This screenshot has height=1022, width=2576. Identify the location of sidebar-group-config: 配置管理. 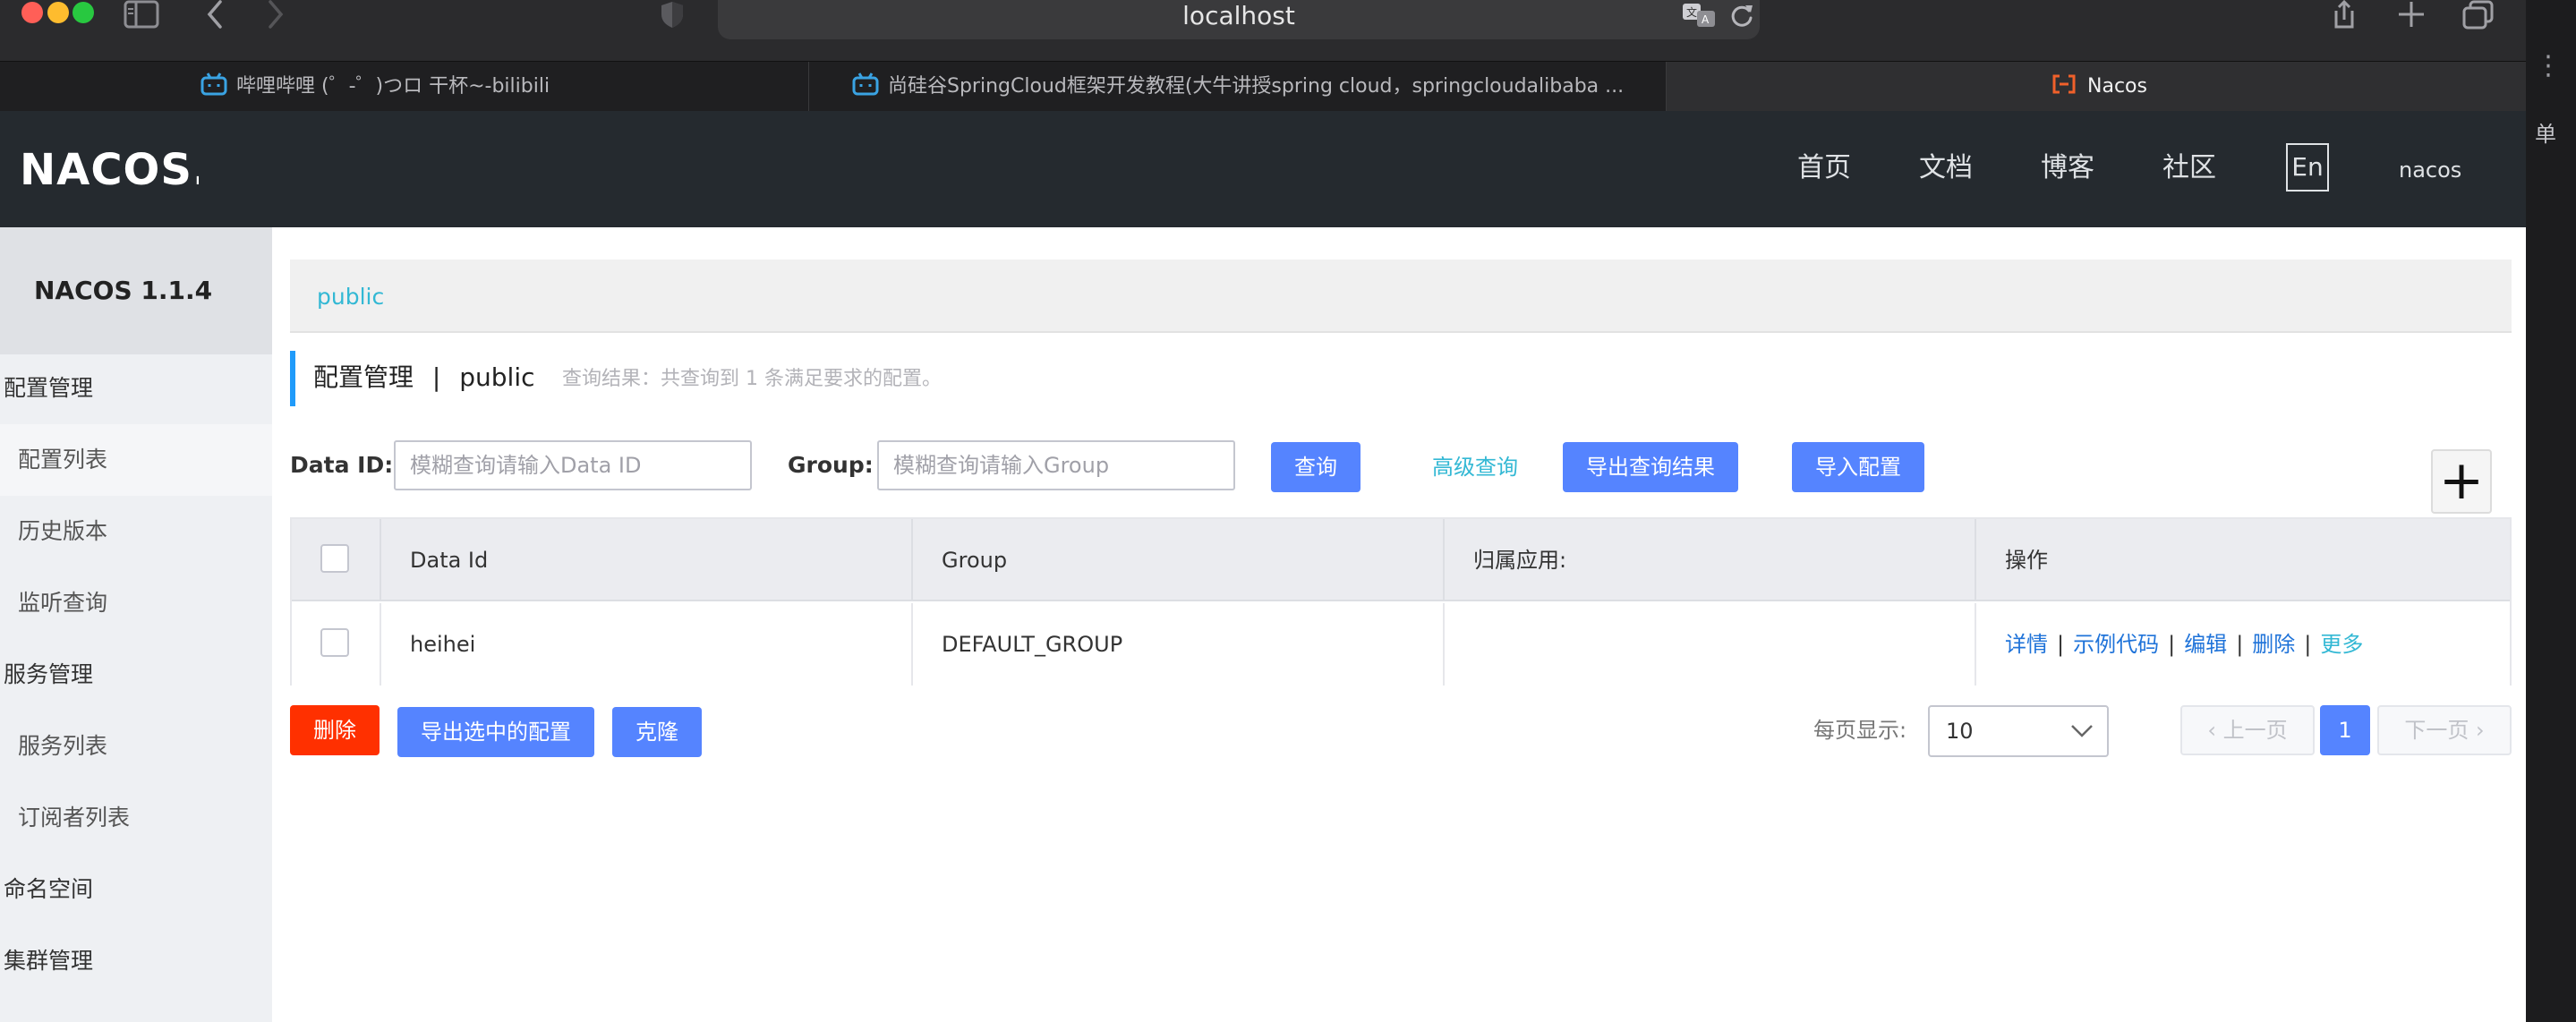
(48, 388).